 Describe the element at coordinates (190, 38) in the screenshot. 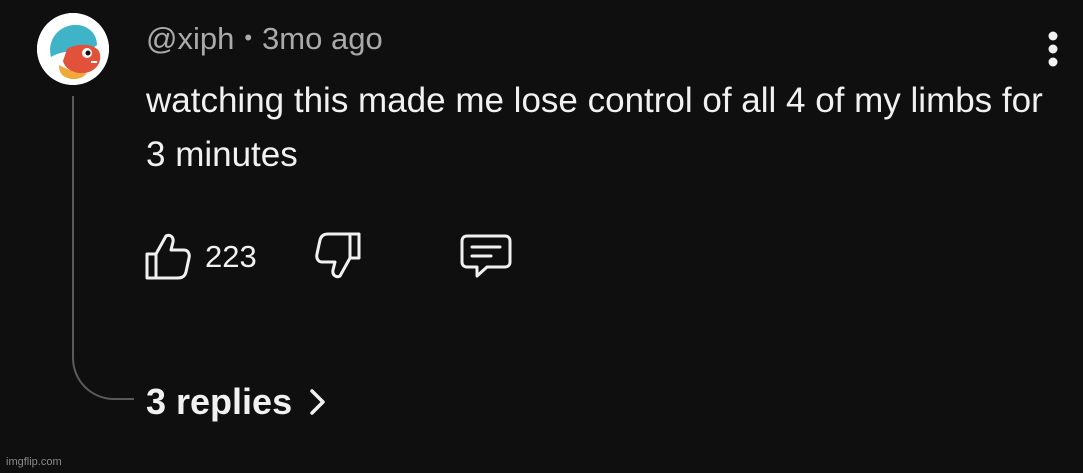

I see `author-handle: @xiph` at that location.